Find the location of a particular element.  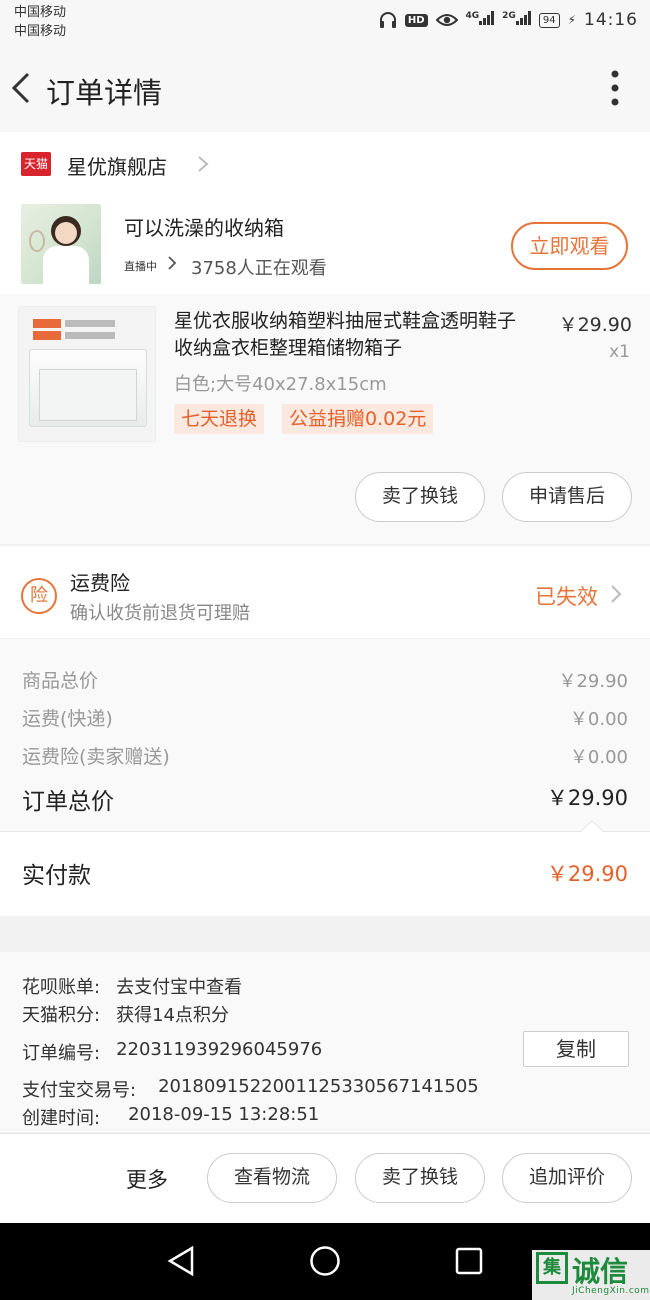

live-title: 可以洗澡的收纳箱 is located at coordinates (204, 228).